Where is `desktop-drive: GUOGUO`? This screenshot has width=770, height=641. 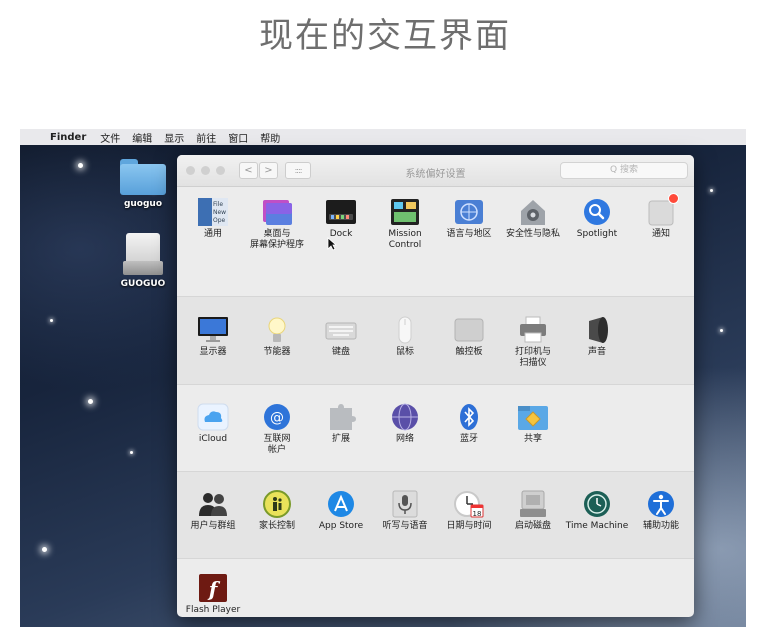
desktop-drive: GUOGUO is located at coordinates (143, 261).